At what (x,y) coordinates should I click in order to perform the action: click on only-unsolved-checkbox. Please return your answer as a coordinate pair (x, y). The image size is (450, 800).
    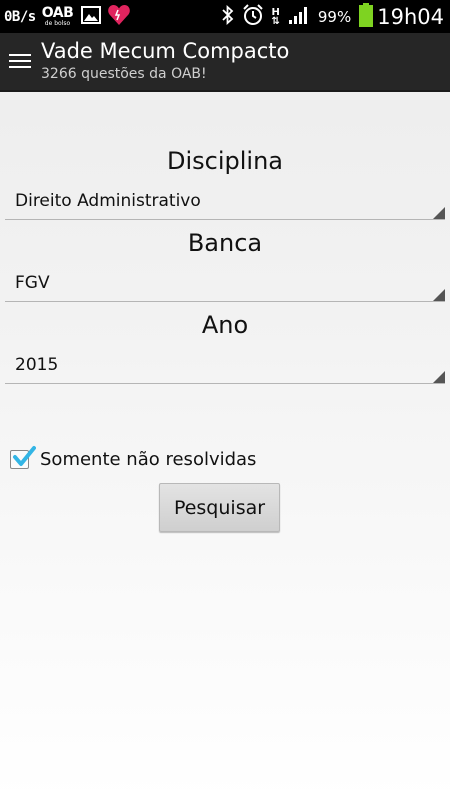
    Looking at the image, I should click on (23, 457).